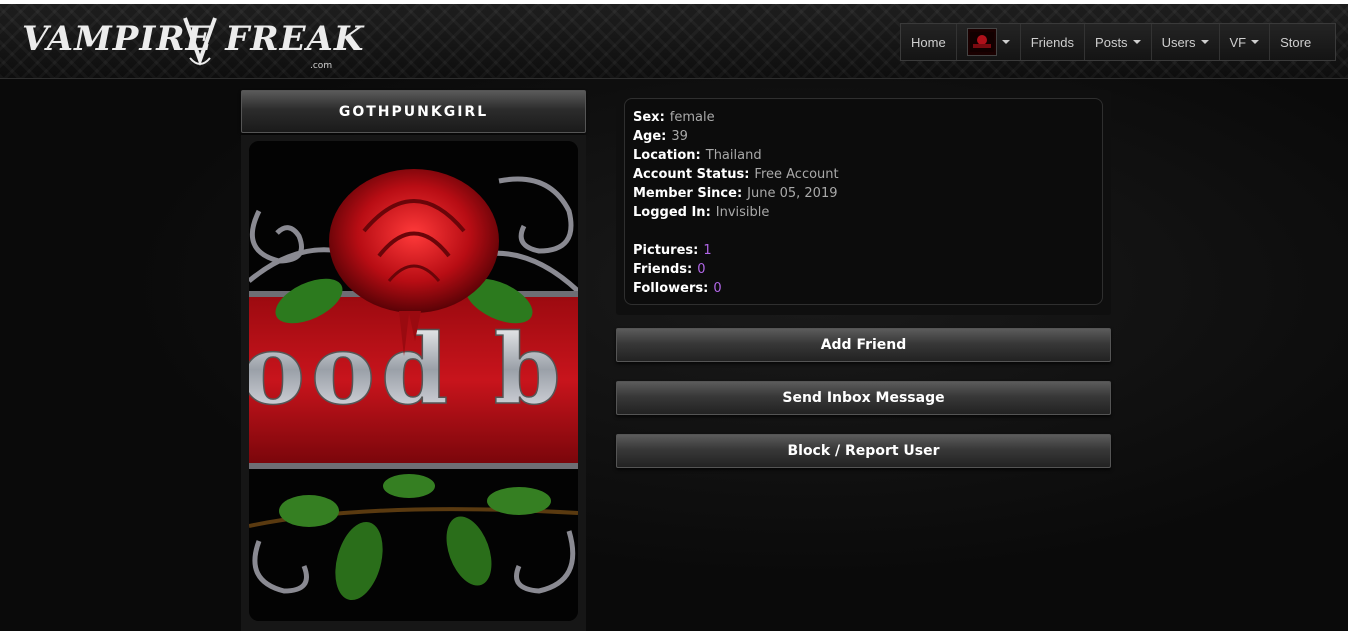 The height and width of the screenshot is (631, 1348). What do you see at coordinates (863, 155) in the screenshot?
I see `detail-location: Location: Thailand` at bounding box center [863, 155].